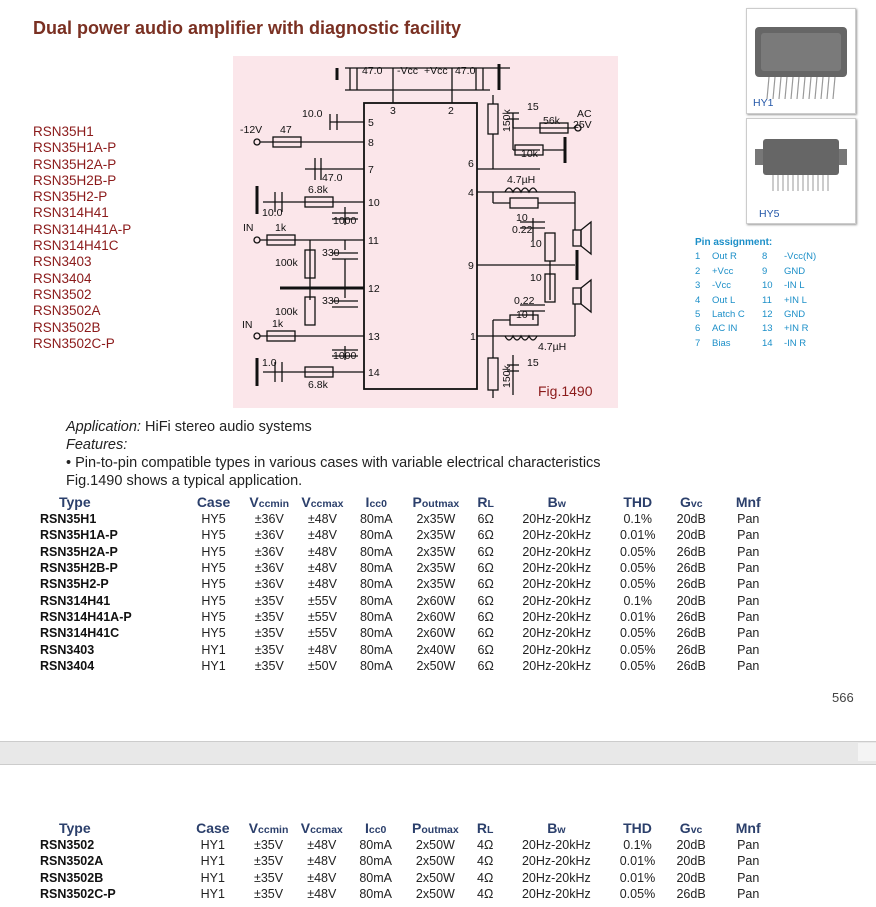 Image resolution: width=876 pixels, height=907 pixels. Describe the element at coordinates (795, 343) in the screenshot. I see `pin-function: -IN R` at that location.